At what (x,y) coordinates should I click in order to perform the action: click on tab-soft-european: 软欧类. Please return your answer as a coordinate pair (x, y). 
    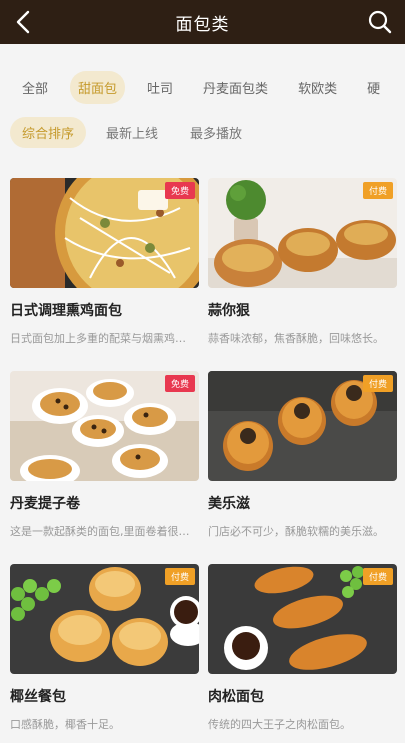
    Looking at the image, I should click on (317, 87).